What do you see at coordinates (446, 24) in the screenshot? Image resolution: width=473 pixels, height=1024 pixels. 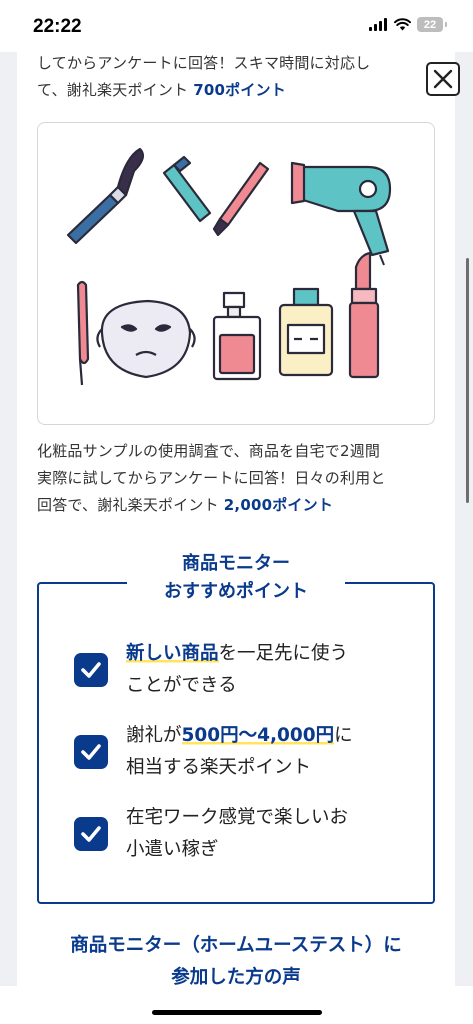 I see `battery-cap` at bounding box center [446, 24].